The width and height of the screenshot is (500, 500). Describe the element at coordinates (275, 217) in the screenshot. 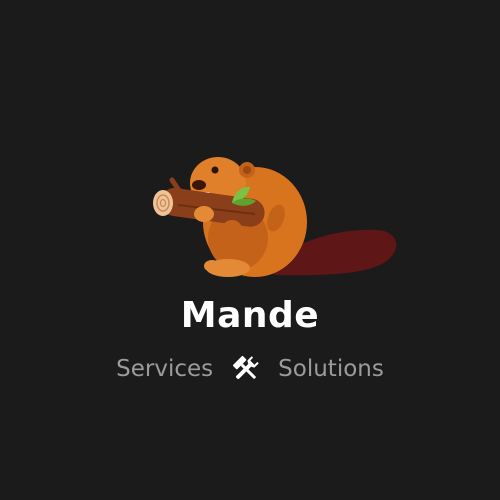

I see `beaver-holding-log-icon` at that location.